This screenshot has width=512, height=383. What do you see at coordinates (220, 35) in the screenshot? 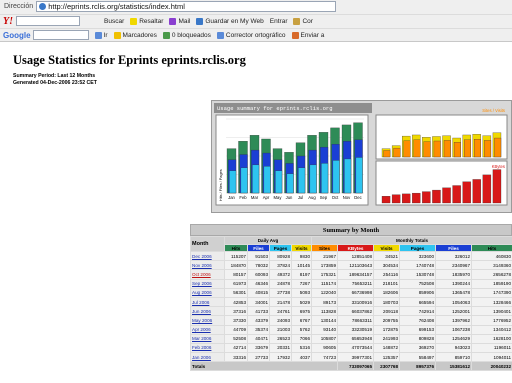
I see `spellcheck-icon` at bounding box center [220, 35].